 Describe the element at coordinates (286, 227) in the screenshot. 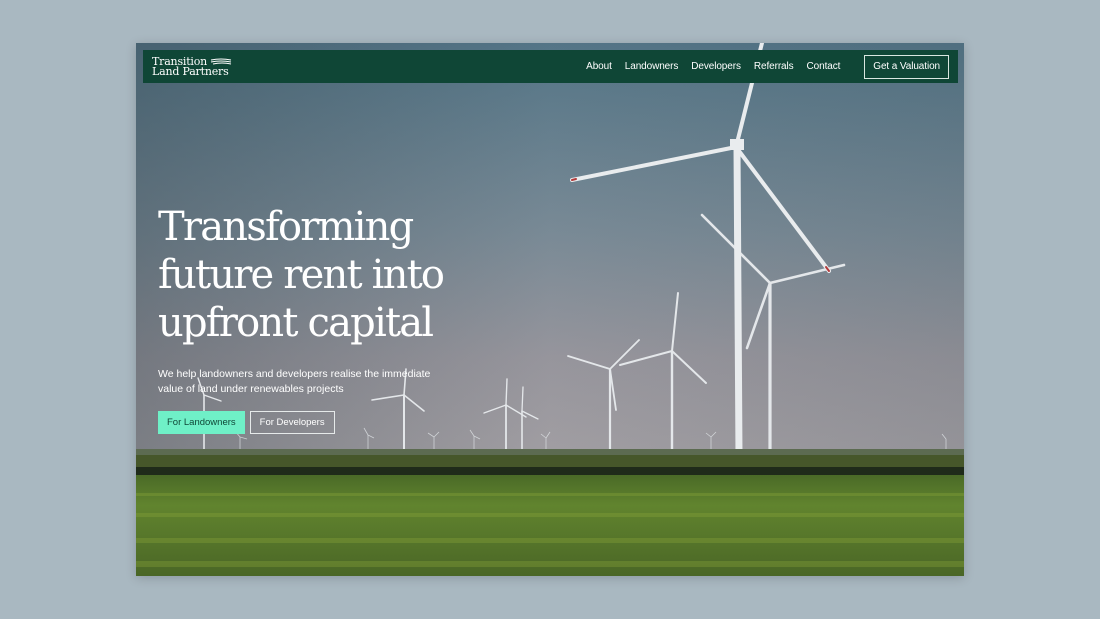

I see `hero-title-line: Transforming` at that location.